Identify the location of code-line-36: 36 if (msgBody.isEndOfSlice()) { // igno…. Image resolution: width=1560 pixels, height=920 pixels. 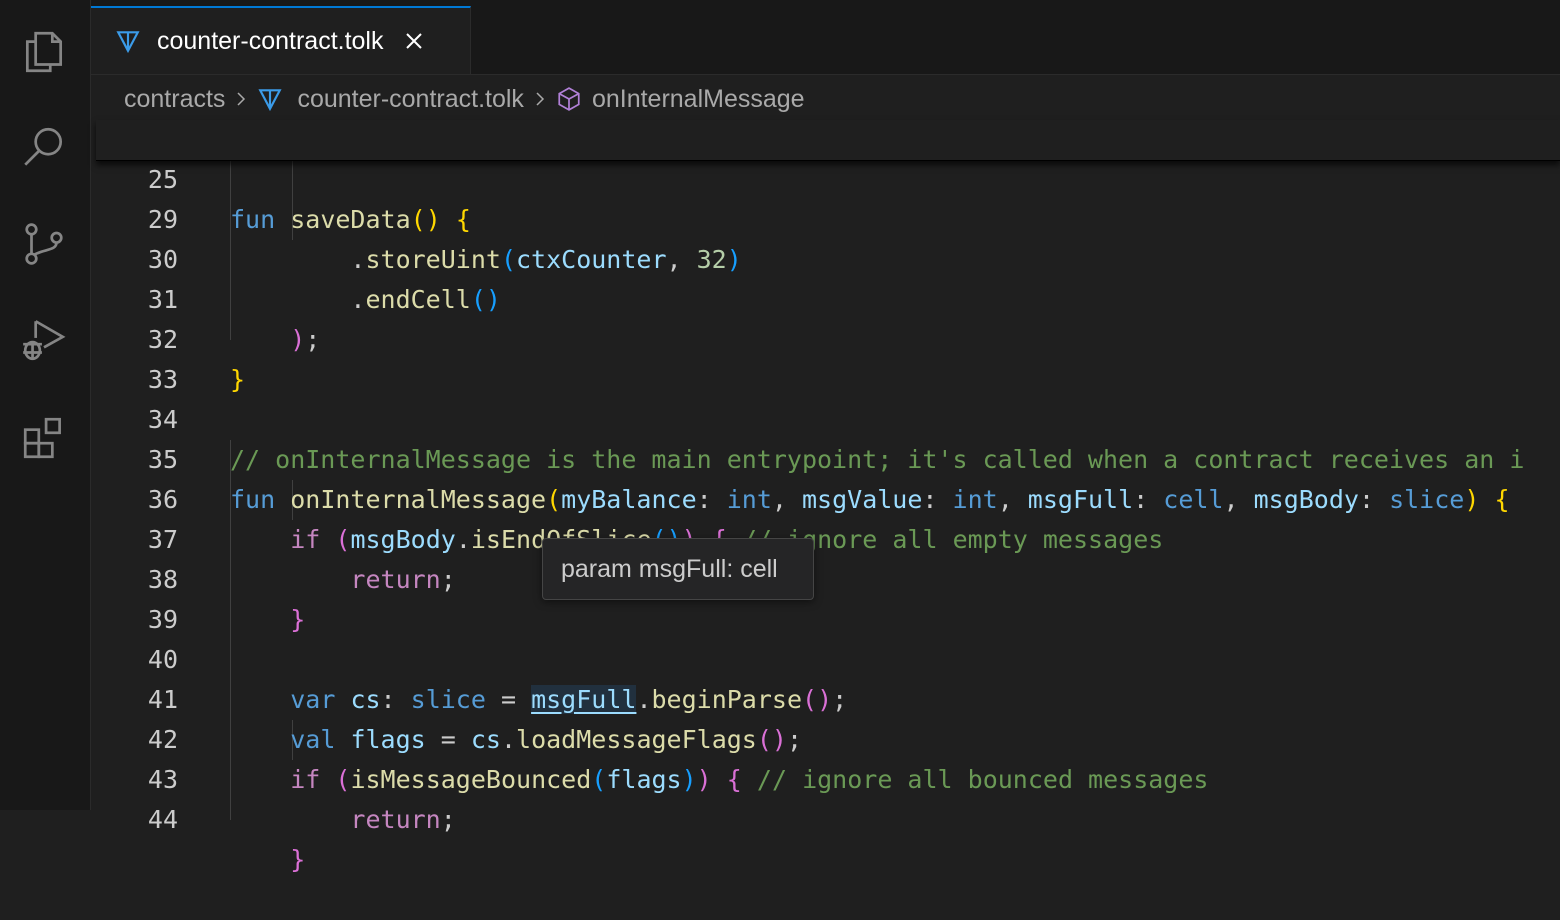
(828, 497).